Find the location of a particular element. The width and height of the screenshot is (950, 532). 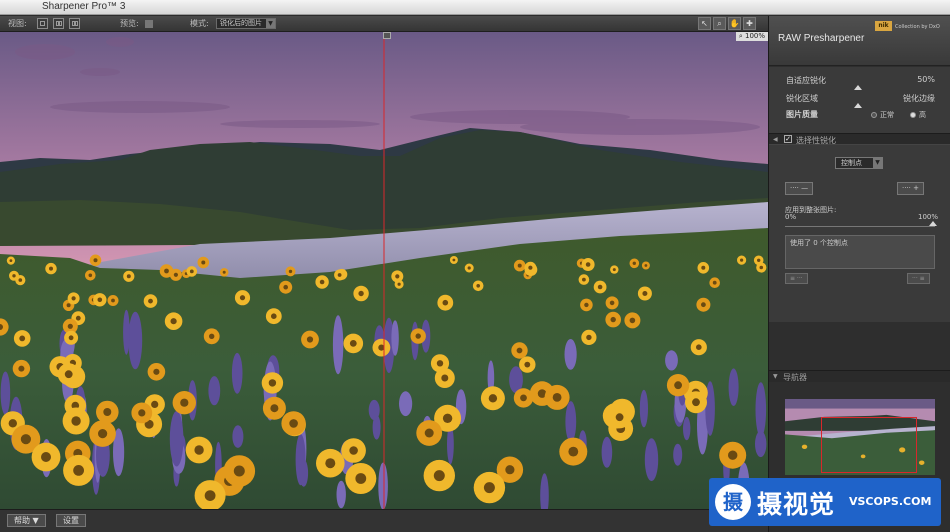

app-title: Sharpener Pro™ 3 is located at coordinates (84, 6).